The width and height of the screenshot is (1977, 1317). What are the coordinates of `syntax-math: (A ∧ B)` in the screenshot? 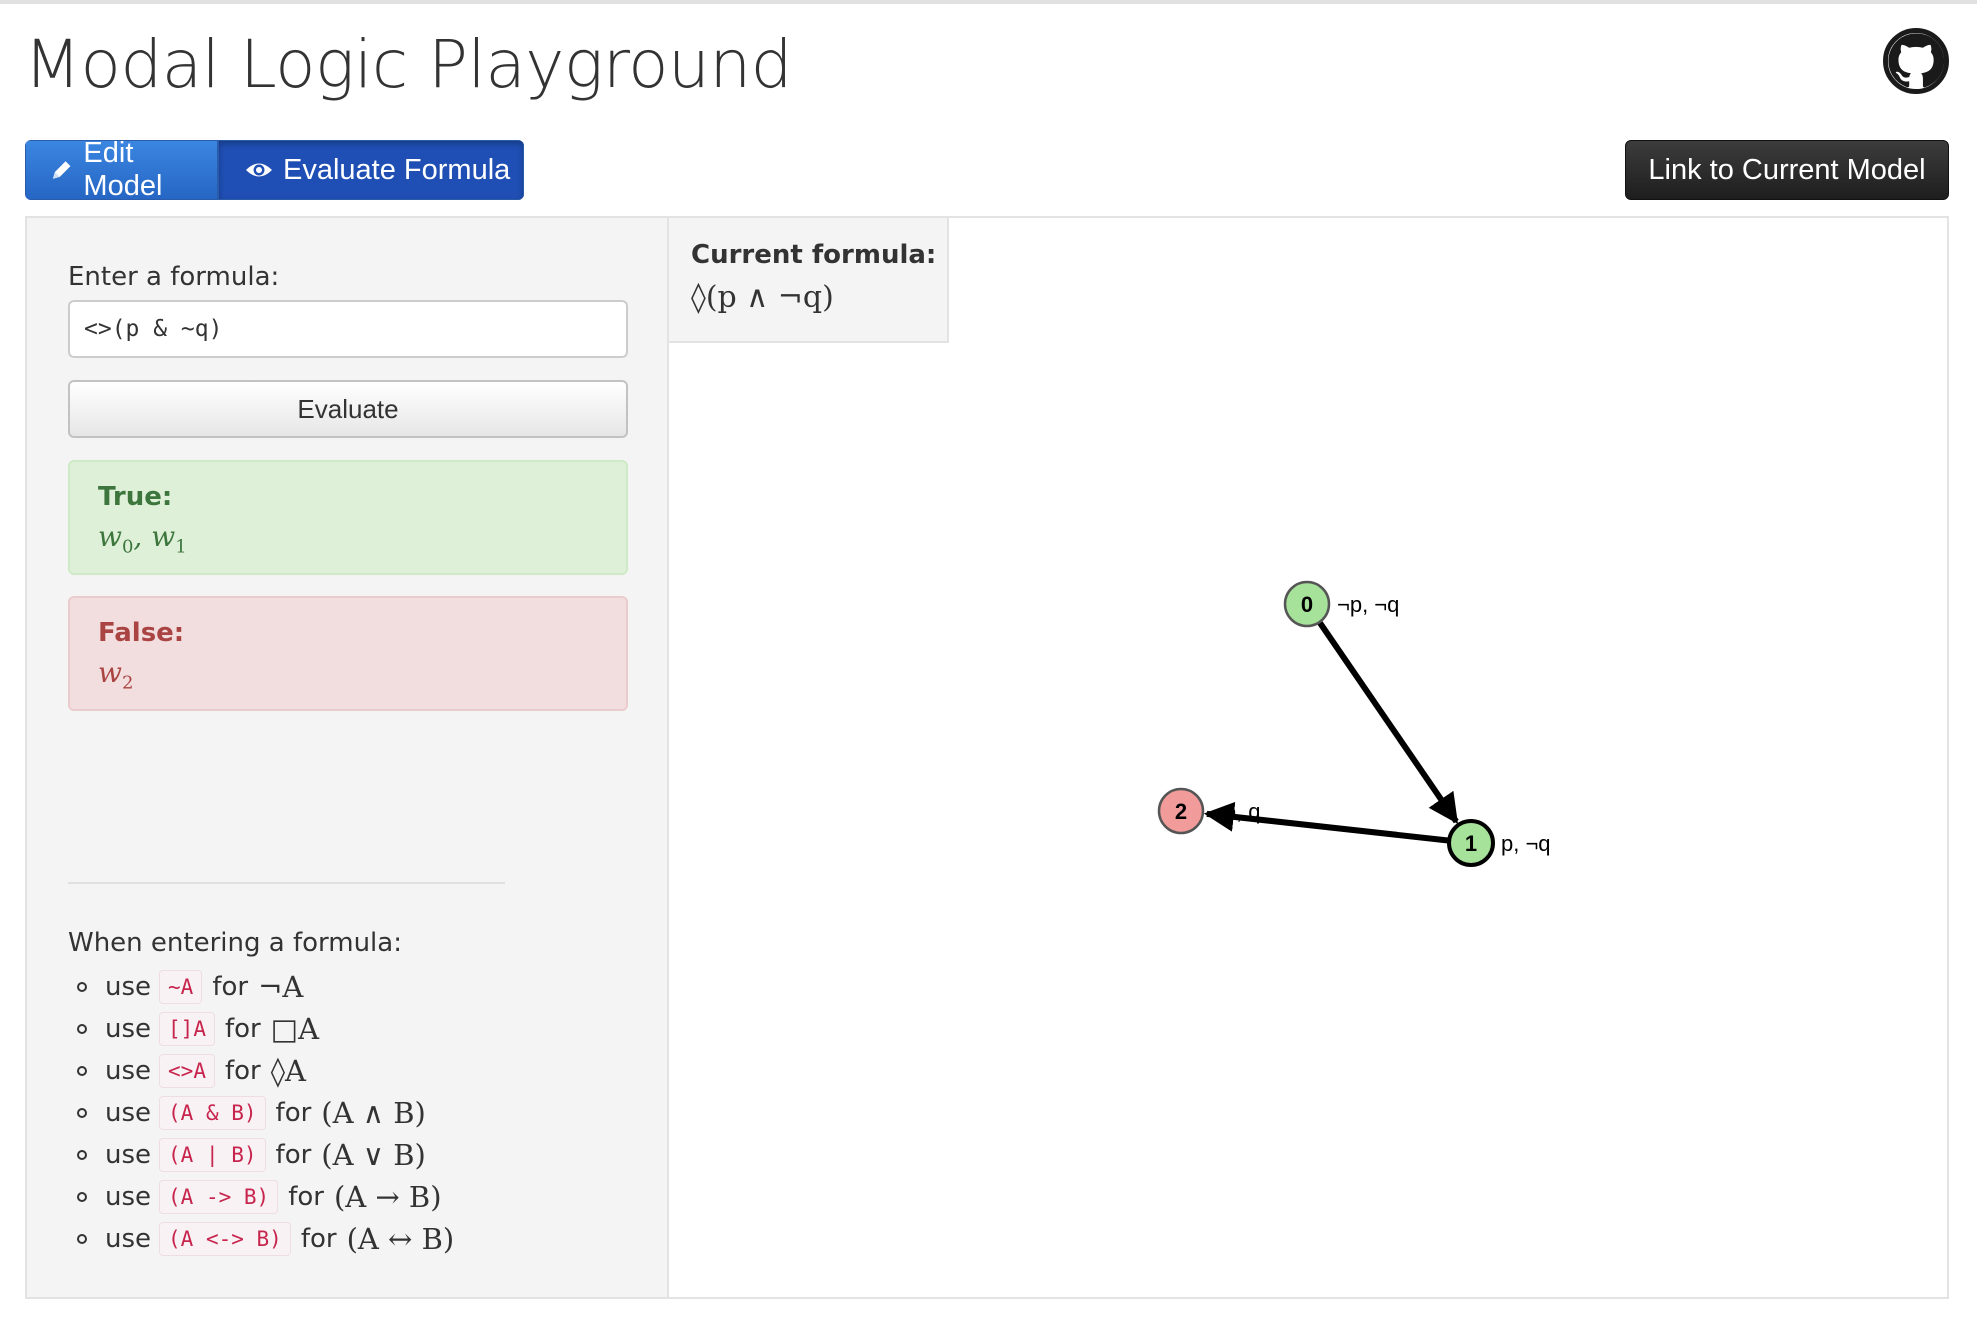 It's located at (373, 1113).